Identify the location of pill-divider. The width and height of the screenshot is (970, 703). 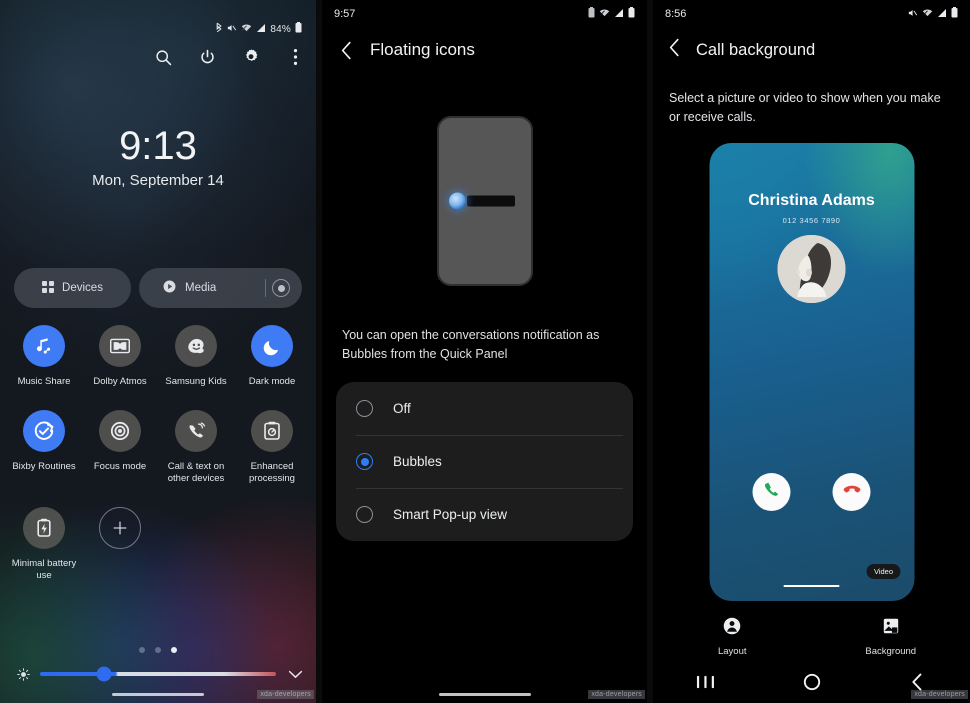
(265, 288).